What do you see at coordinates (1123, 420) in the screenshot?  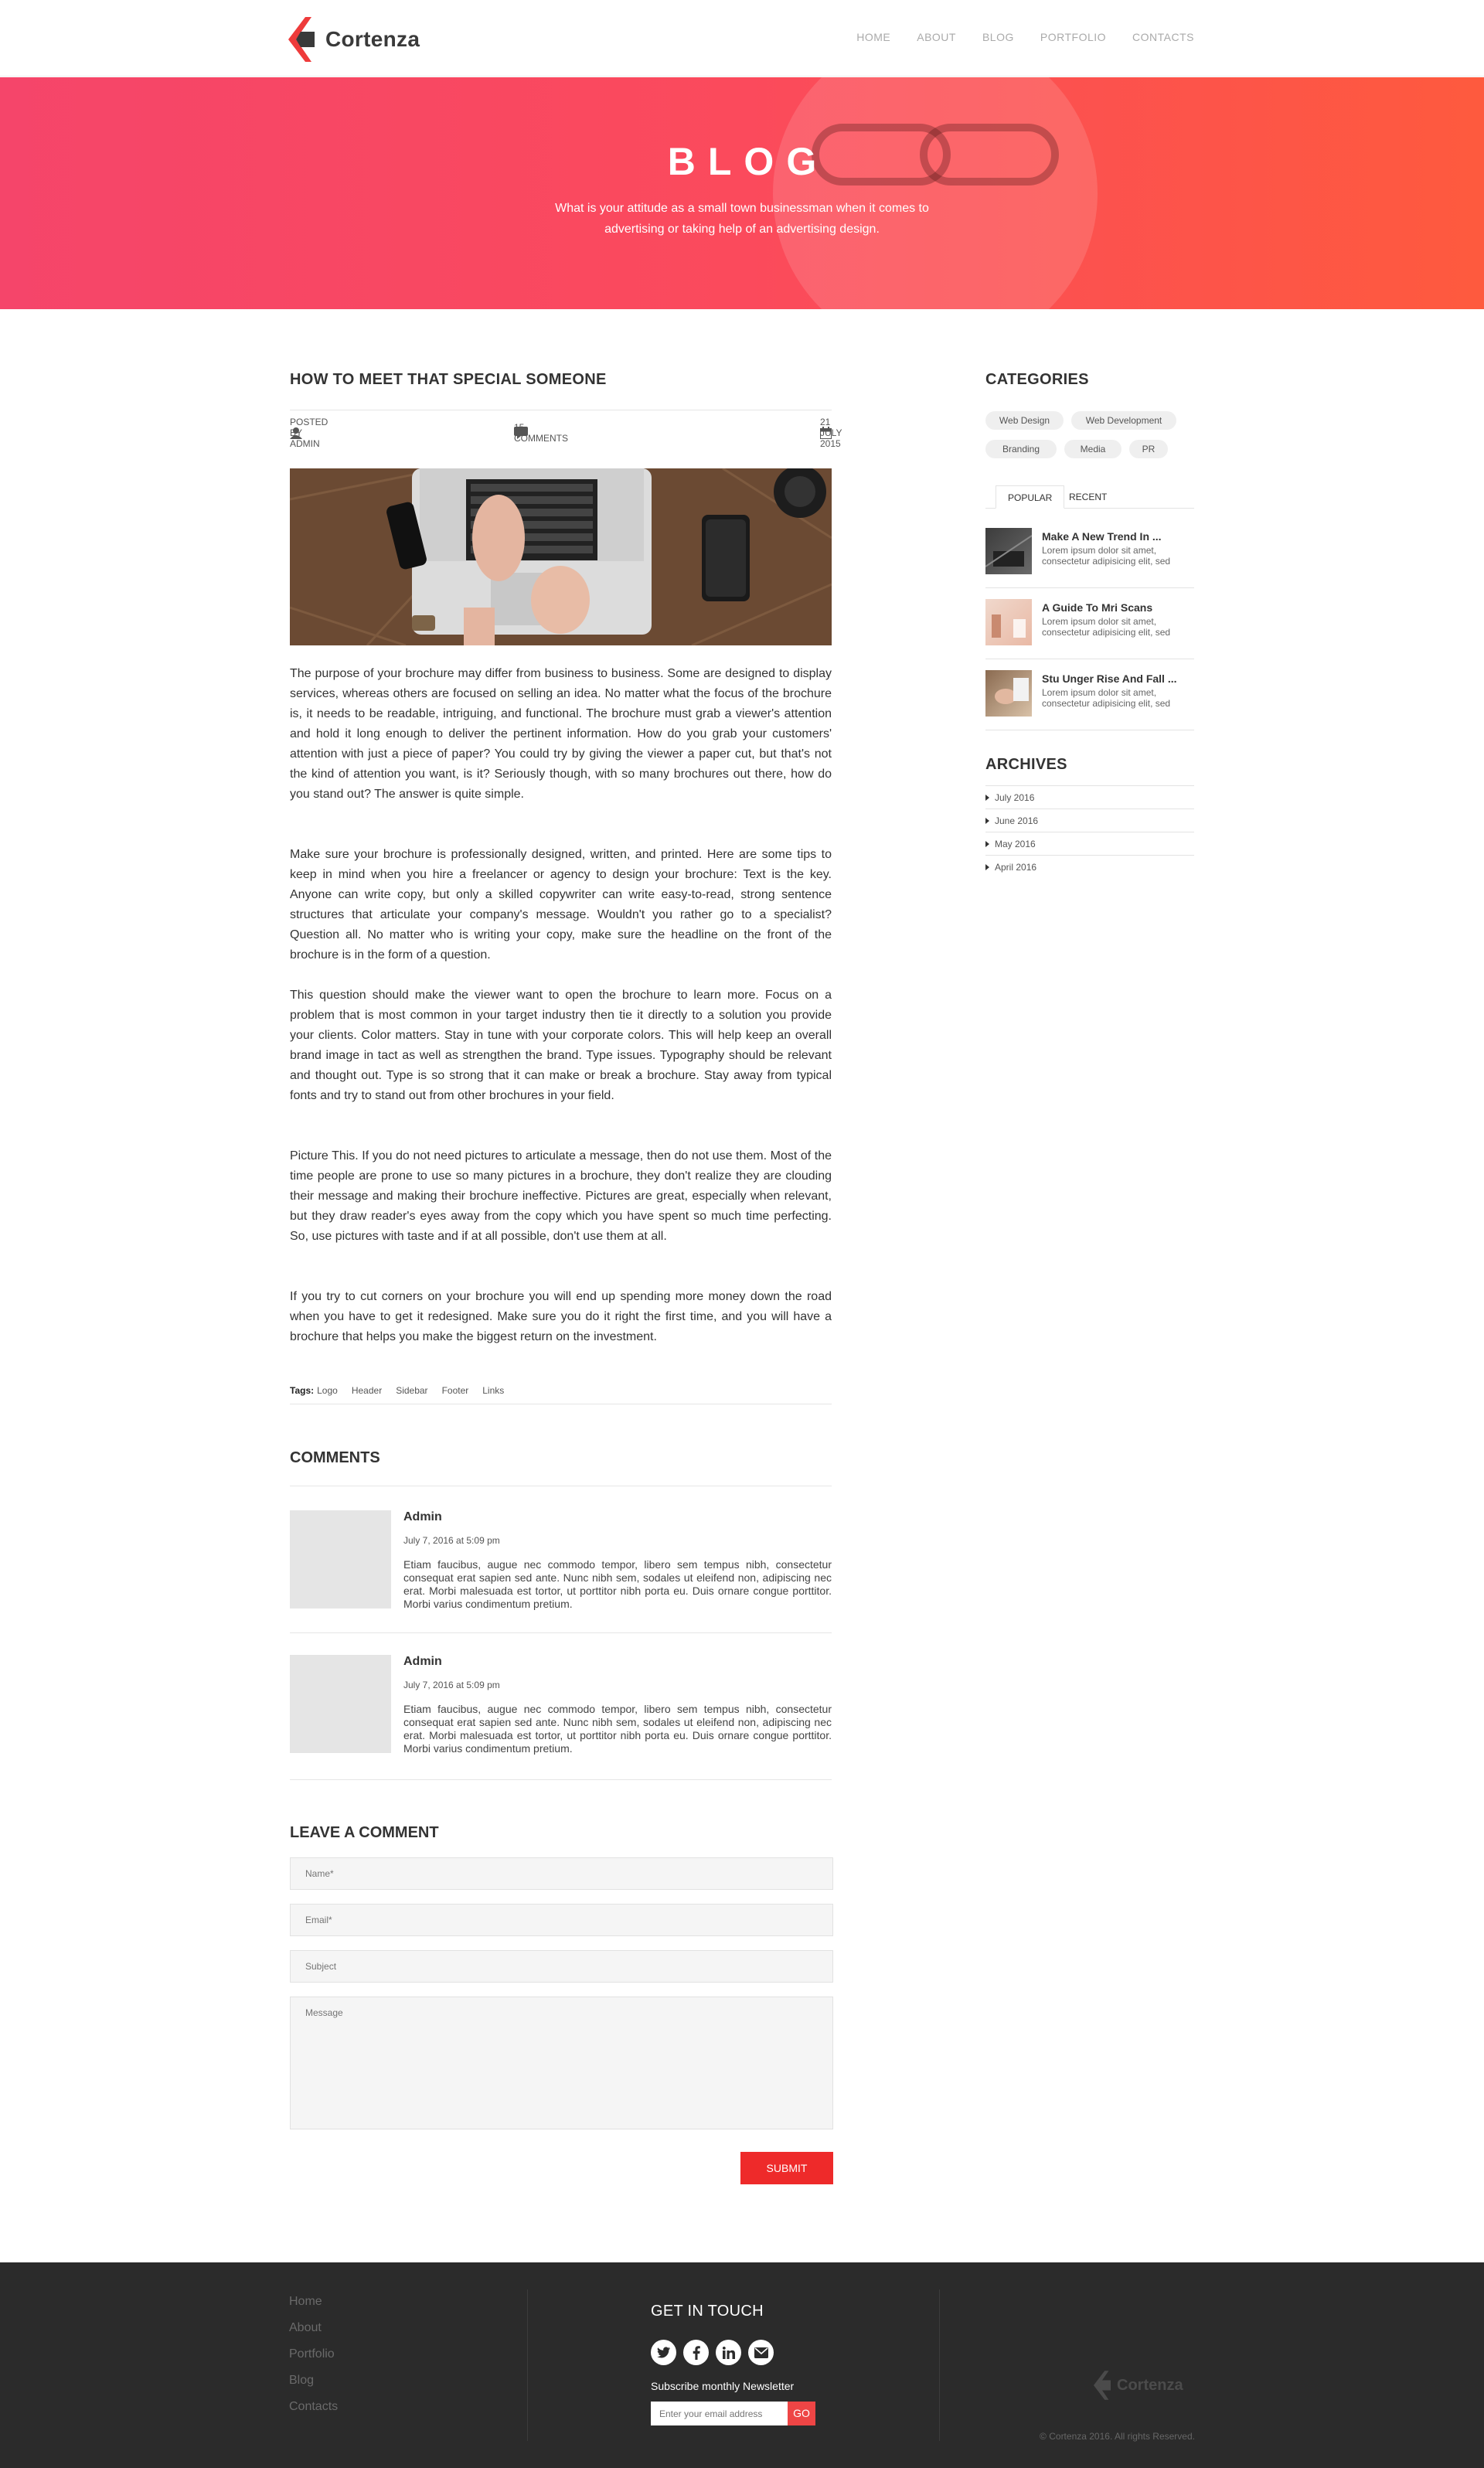 I see `category-web-development: Web Development` at bounding box center [1123, 420].